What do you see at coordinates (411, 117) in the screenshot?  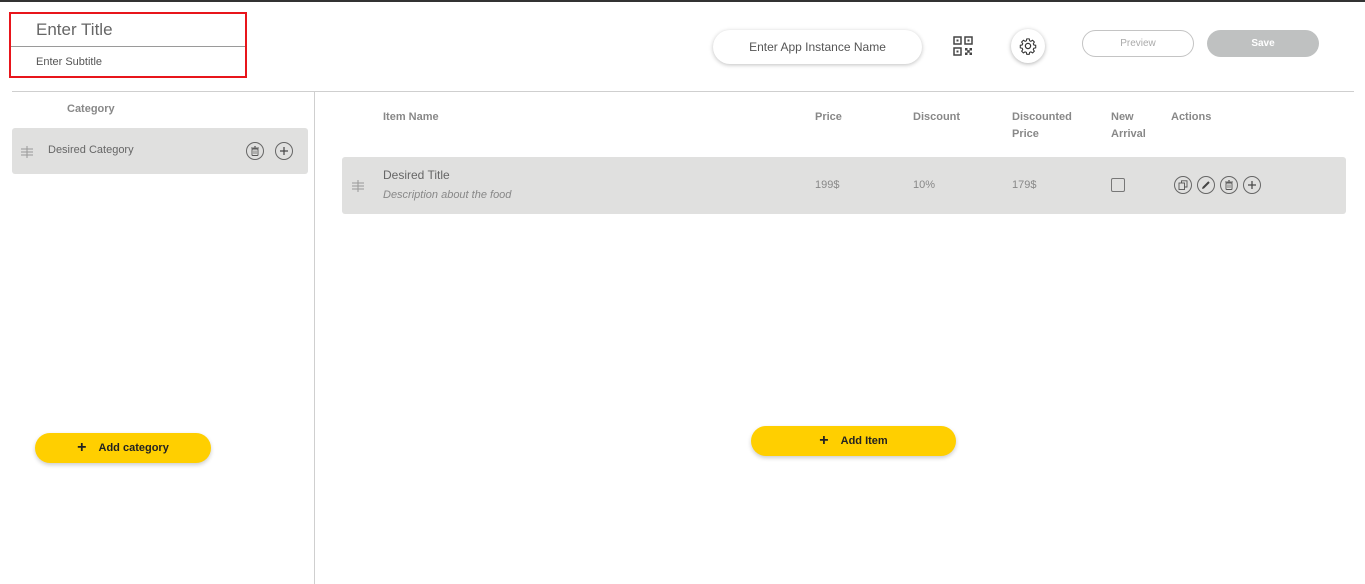 I see `column-header-item-name: Item Name` at bounding box center [411, 117].